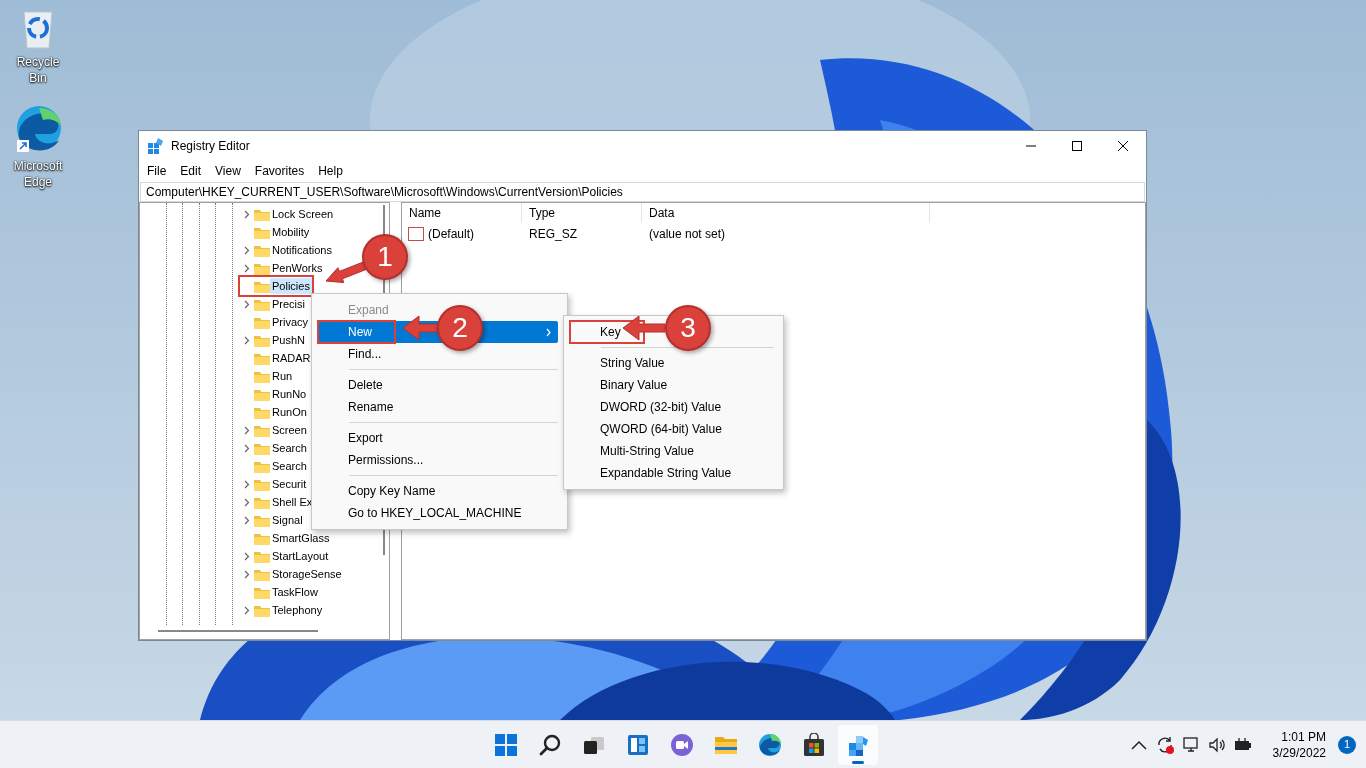  What do you see at coordinates (553, 233) in the screenshot?
I see `value-type: REG_SZ` at bounding box center [553, 233].